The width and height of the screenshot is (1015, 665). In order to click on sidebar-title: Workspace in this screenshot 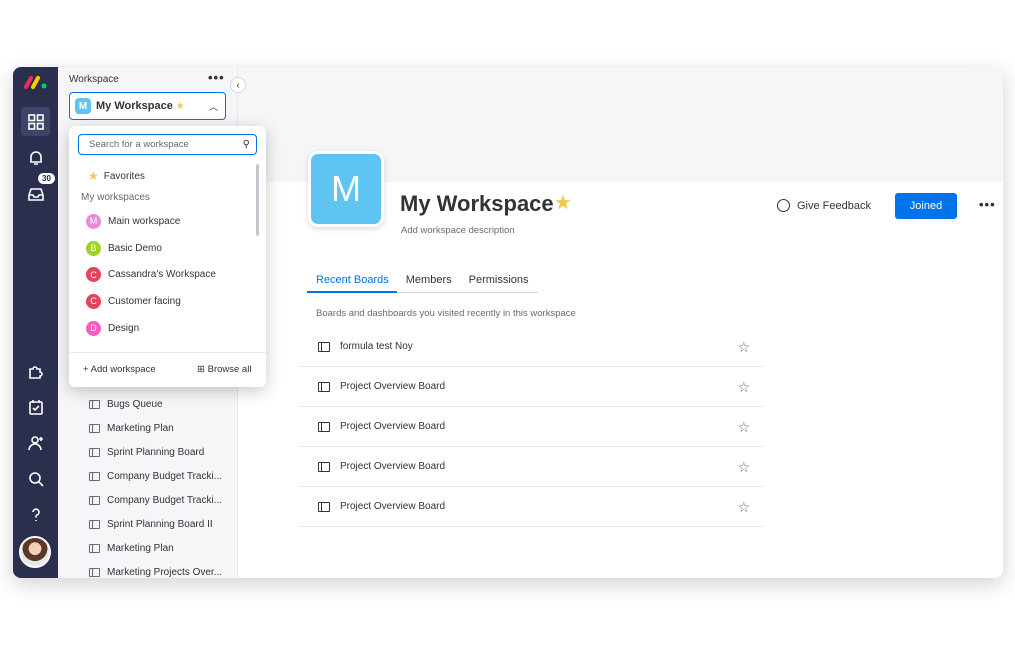, I will do `click(94, 79)`.